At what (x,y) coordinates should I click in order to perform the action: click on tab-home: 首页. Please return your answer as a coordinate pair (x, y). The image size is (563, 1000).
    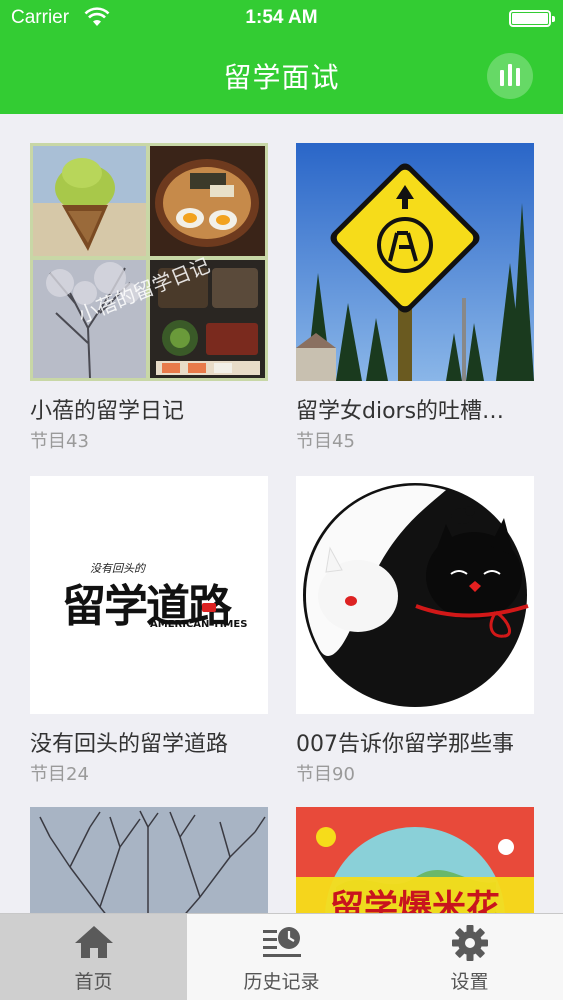
    Looking at the image, I should click on (93, 957).